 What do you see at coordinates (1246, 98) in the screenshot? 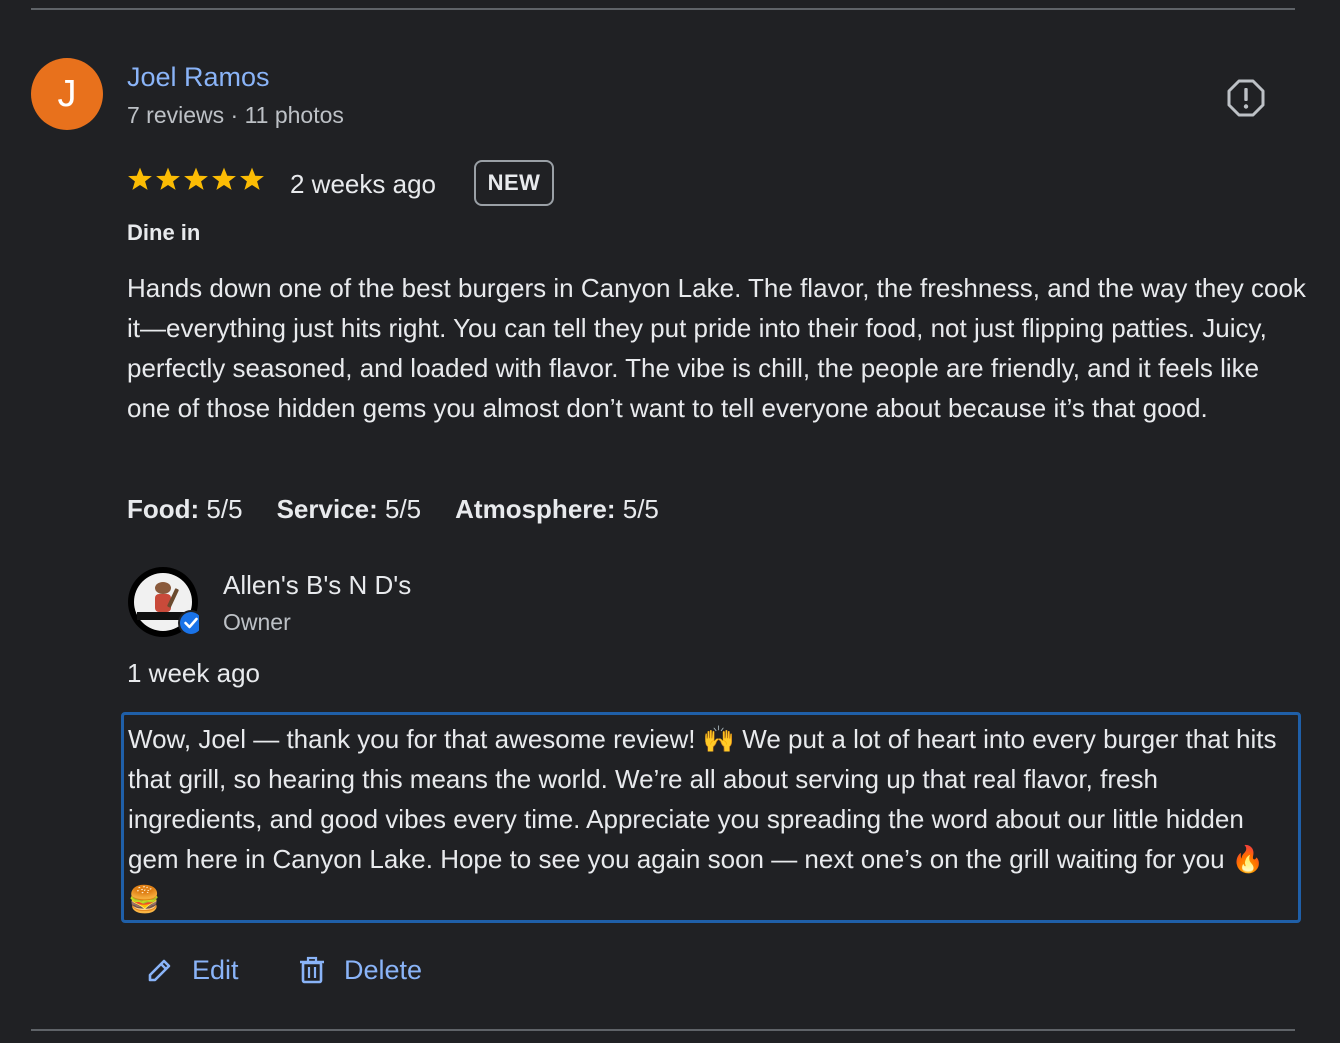
I see `report-flag-icon` at bounding box center [1246, 98].